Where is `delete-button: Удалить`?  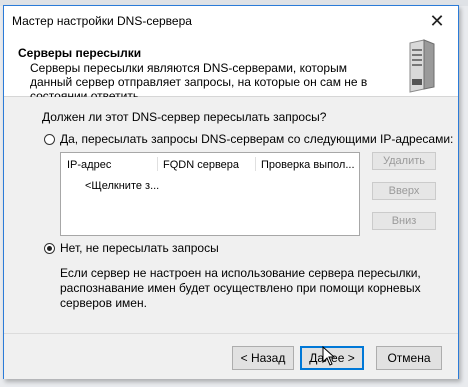
delete-button: Удалить is located at coordinates (404, 161).